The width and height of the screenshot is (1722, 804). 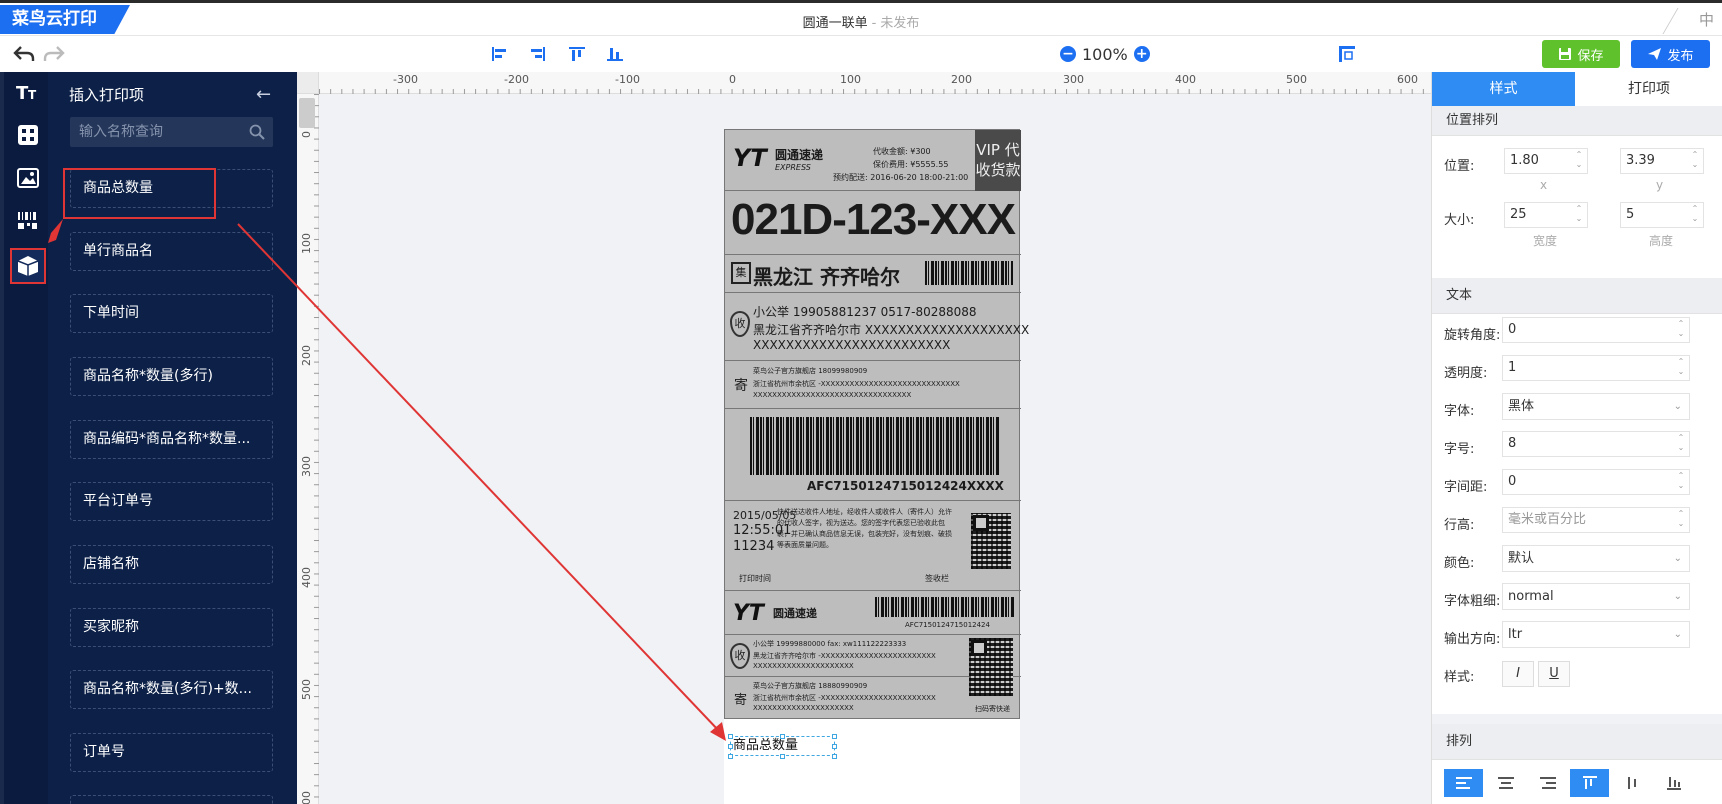 I want to click on position-label: 位置:, so click(x=1459, y=166).